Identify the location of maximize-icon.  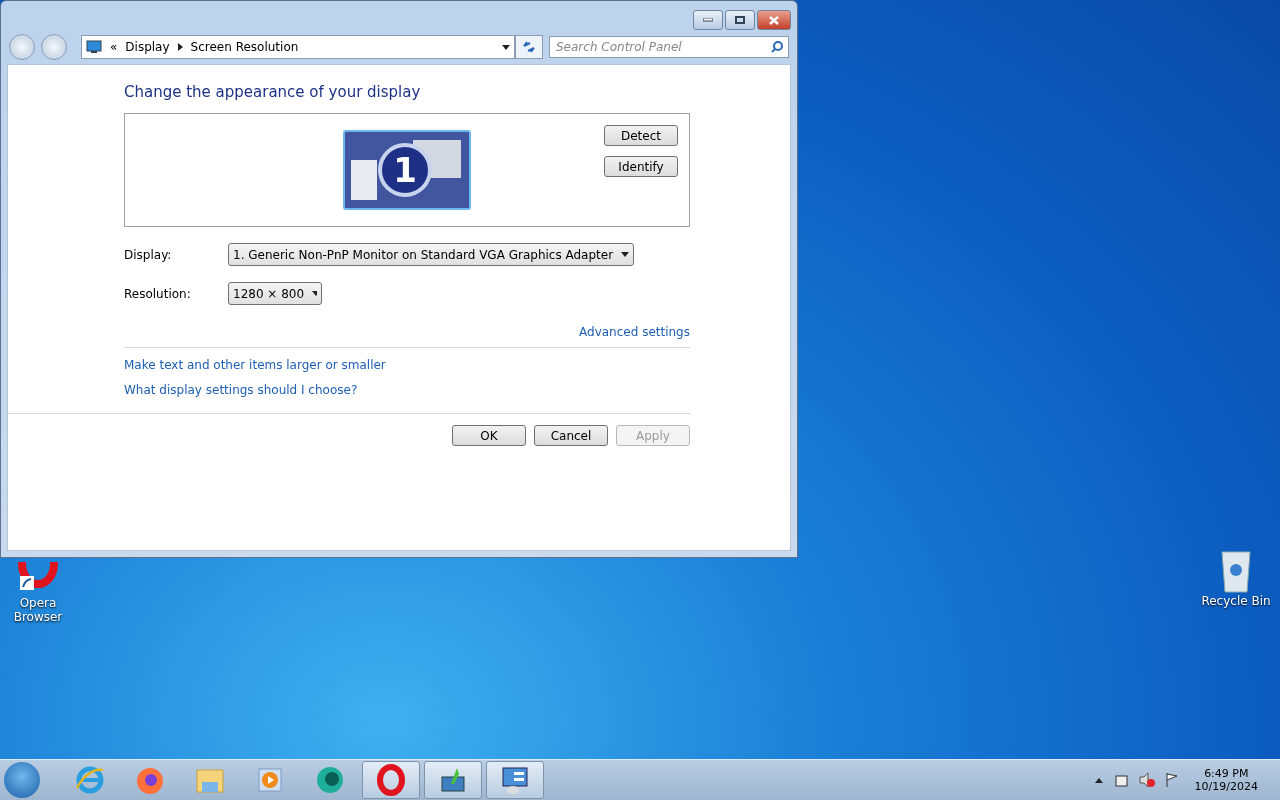
(740, 20).